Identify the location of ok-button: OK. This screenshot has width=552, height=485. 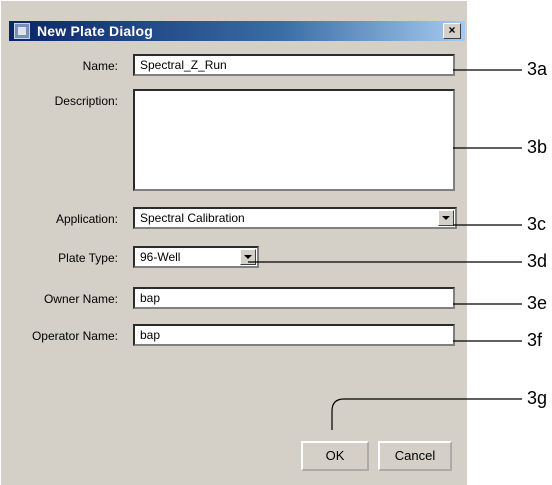
(335, 456).